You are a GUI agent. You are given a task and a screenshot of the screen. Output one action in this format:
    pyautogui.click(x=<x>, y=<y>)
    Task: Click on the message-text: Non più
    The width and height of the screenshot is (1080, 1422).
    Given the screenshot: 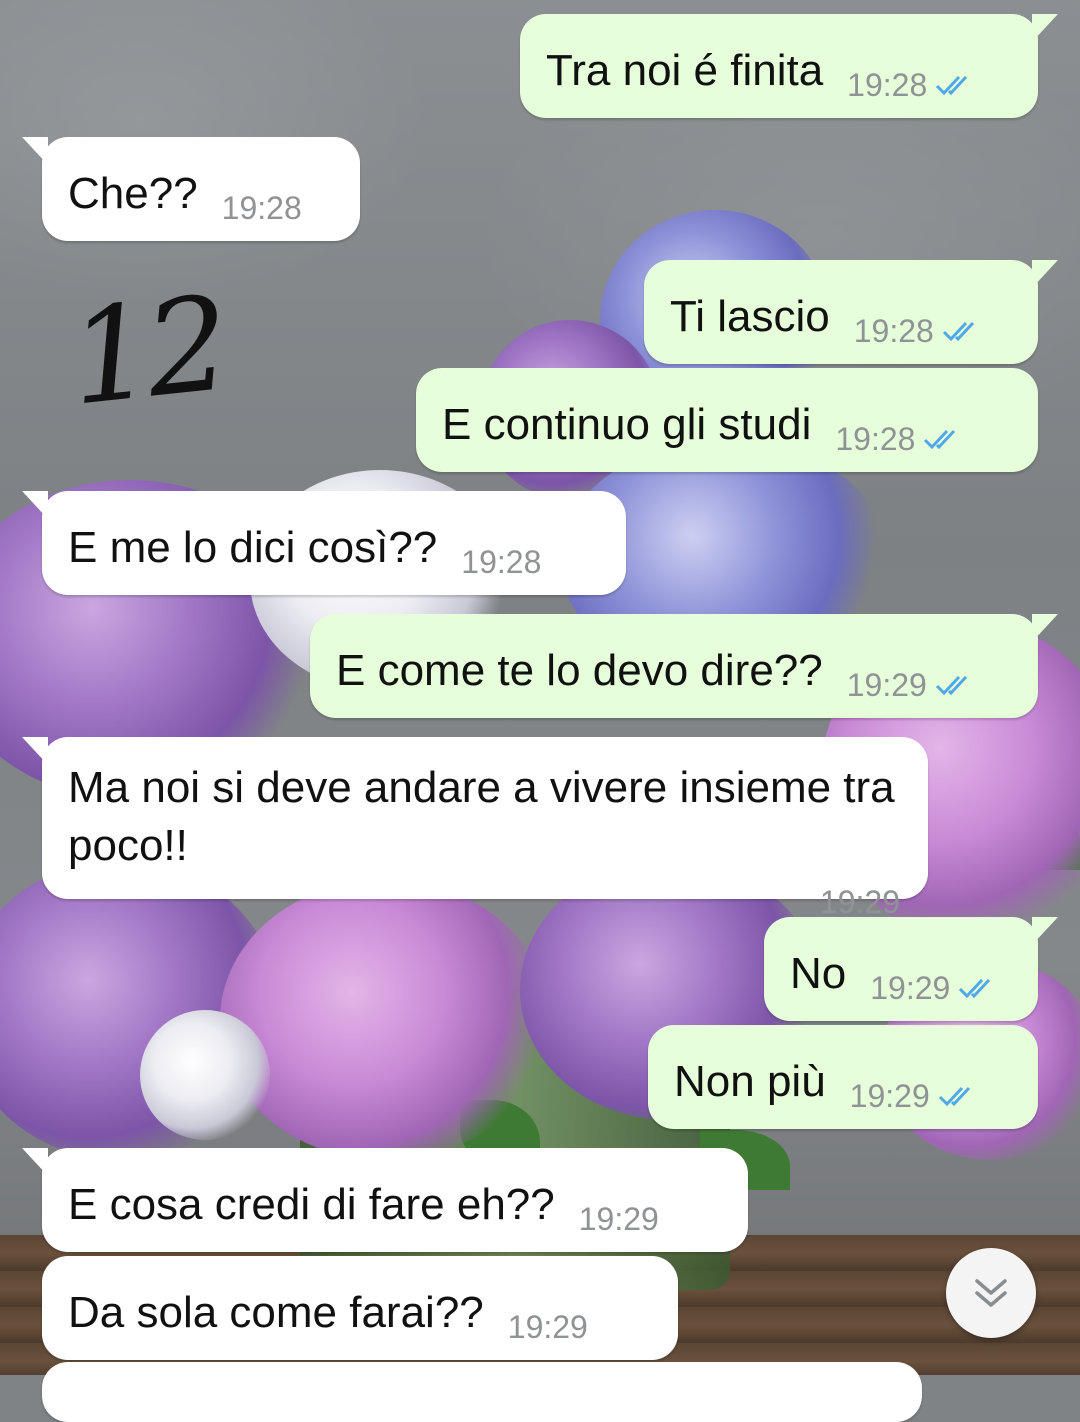 What is the action you would take?
    pyautogui.click(x=750, y=1081)
    